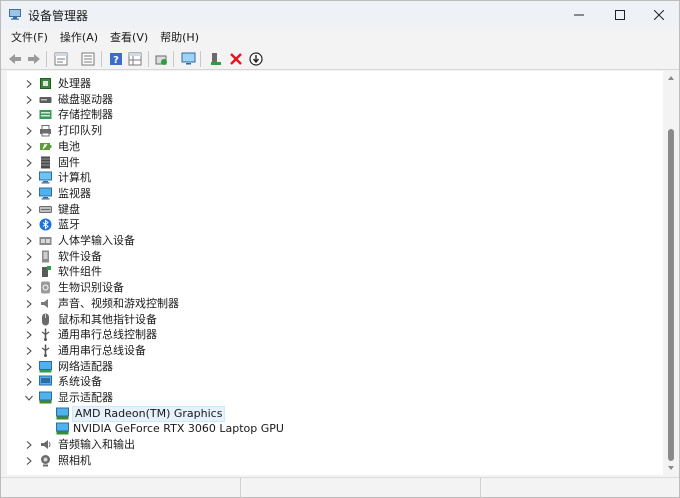 This screenshot has width=680, height=498. I want to click on tree-category-row: 照相机, so click(327, 461).